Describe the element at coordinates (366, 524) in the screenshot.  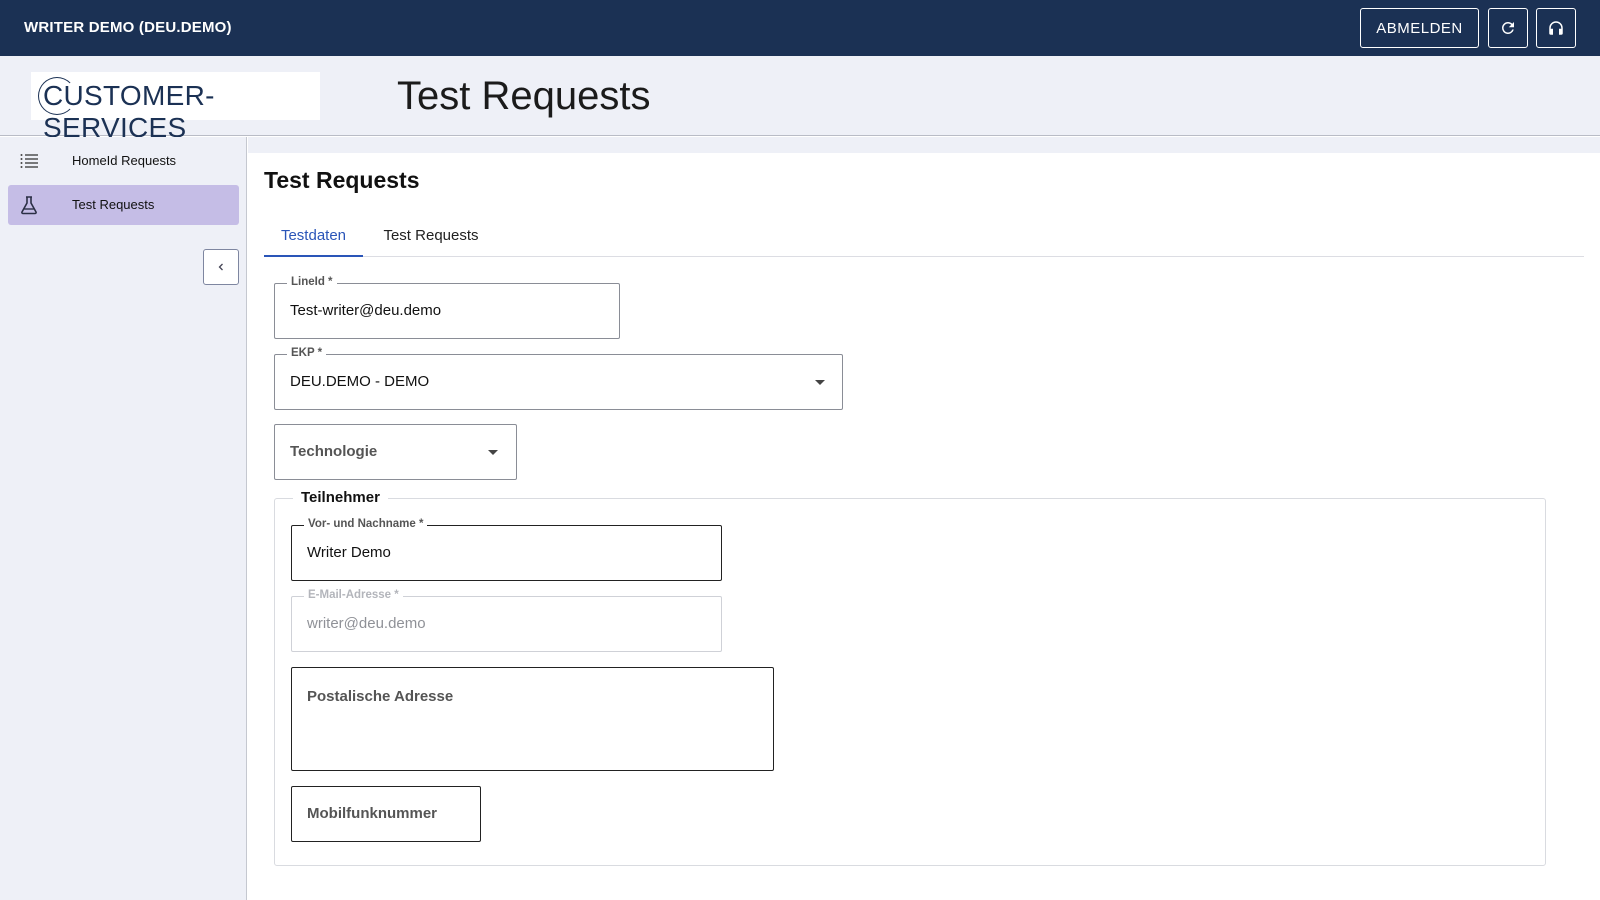
I see `name-label: Vor- und Nachname *` at that location.